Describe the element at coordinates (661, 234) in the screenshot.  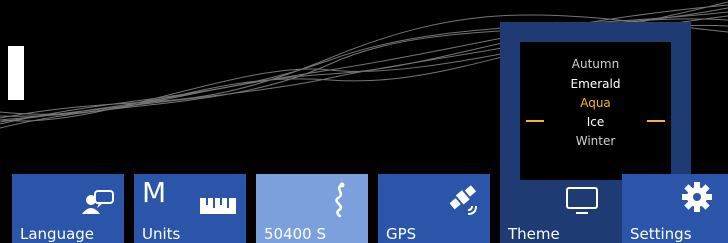
I see `settings-label: Settings` at that location.